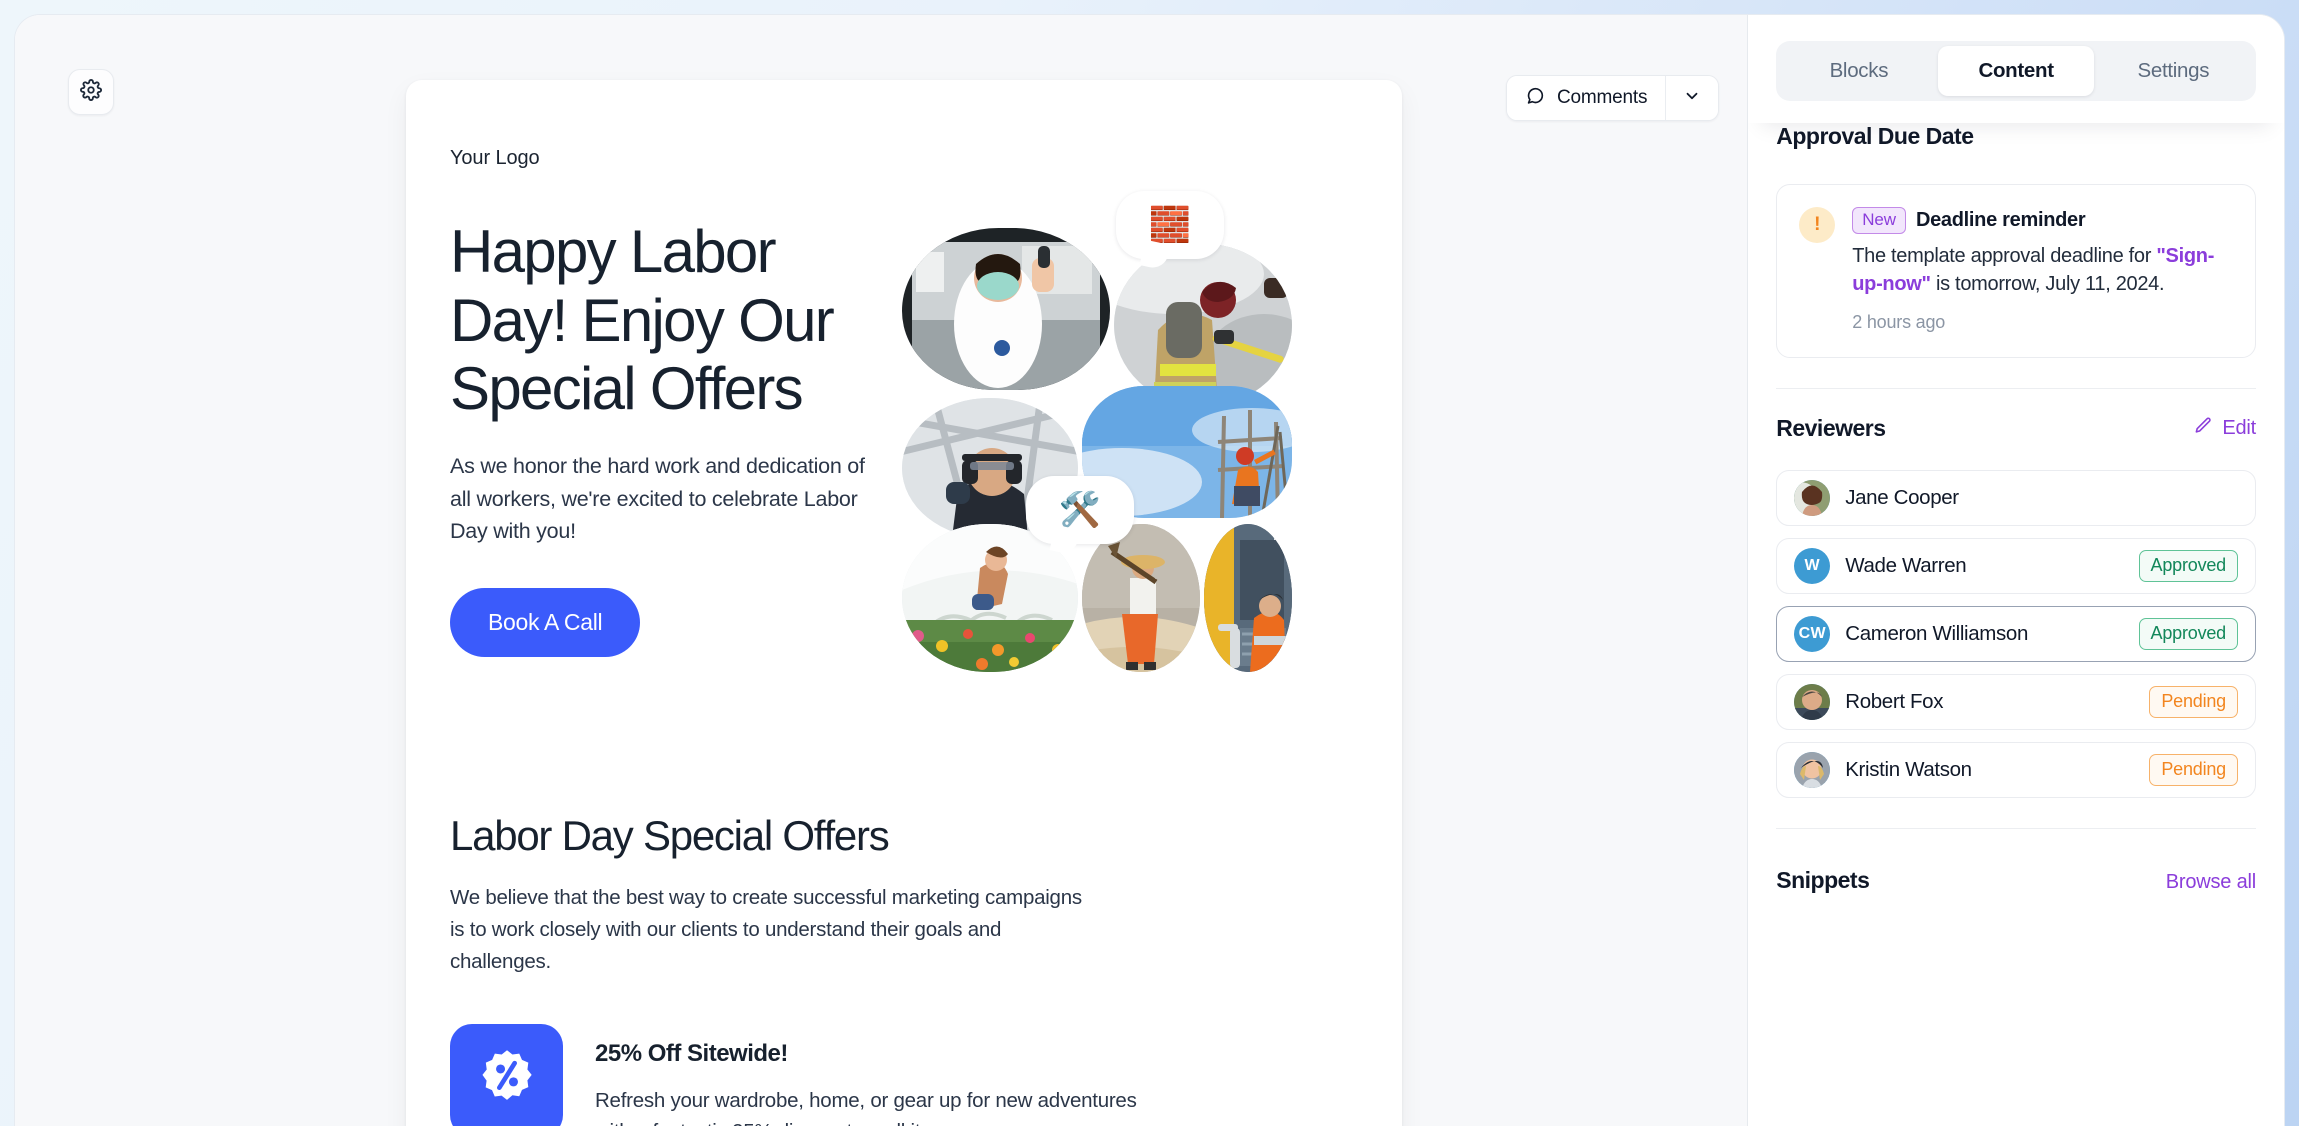 The width and height of the screenshot is (2299, 1126). I want to click on panel-tabbar-wrap: Blocks Content Settings, so click(2016, 69).